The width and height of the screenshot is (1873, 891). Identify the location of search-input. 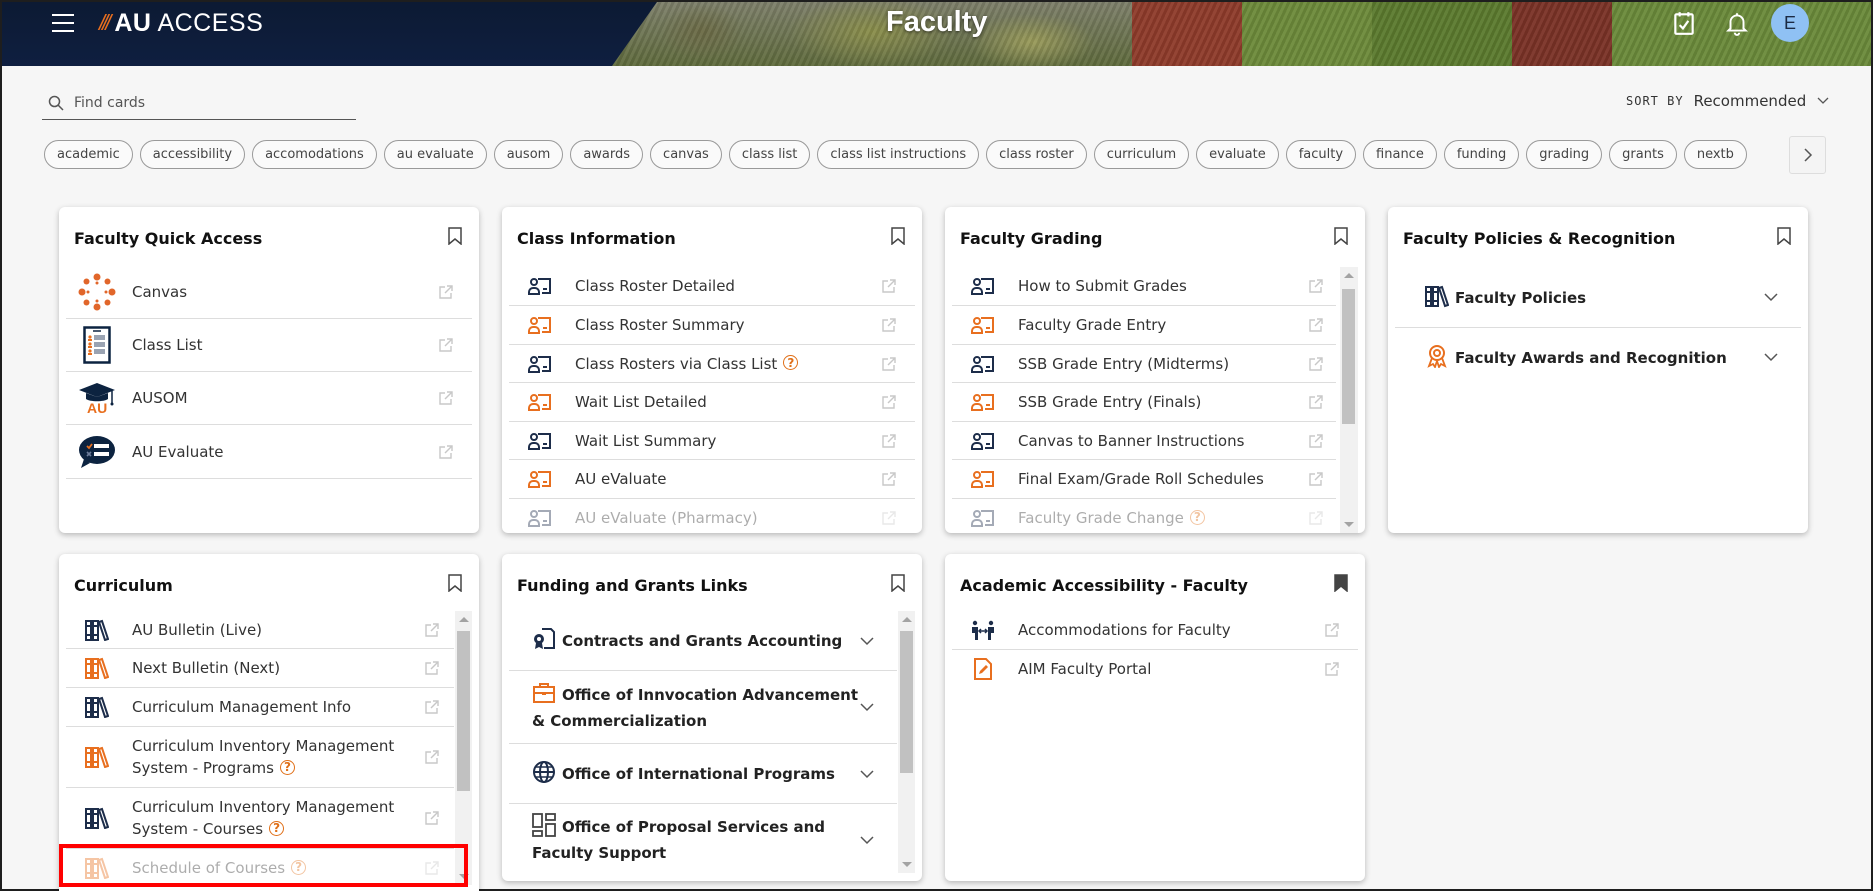
(204, 102).